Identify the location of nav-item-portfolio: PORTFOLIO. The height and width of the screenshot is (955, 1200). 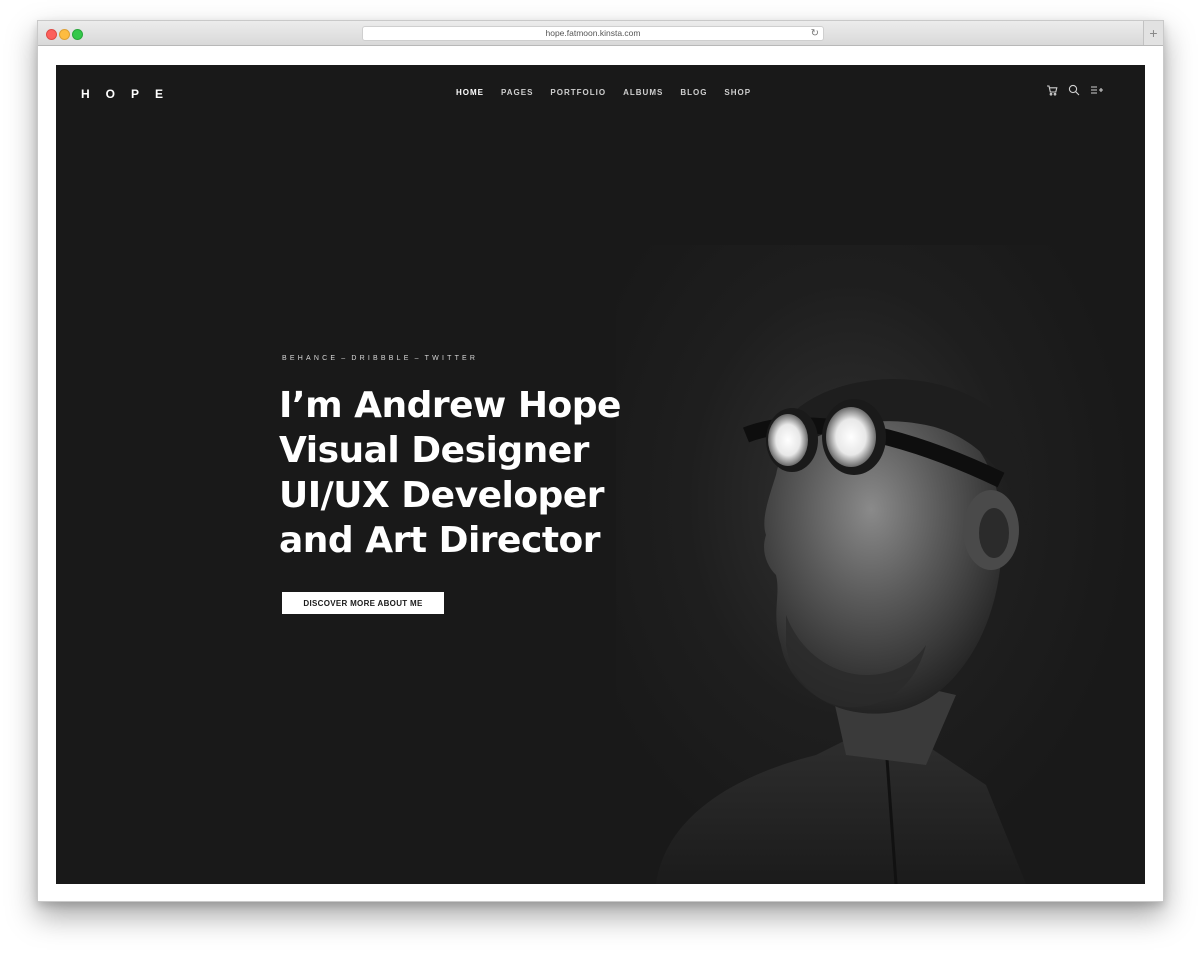
(578, 92).